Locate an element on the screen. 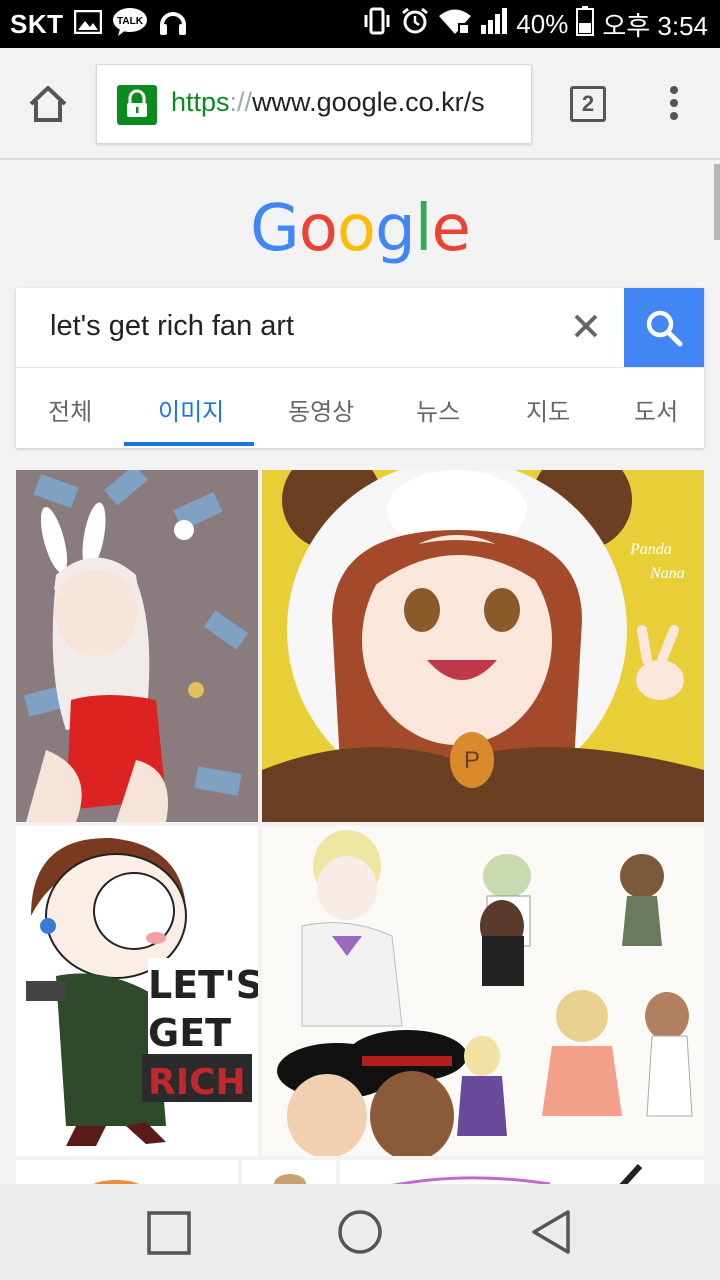  wifi-icon is located at coordinates (455, 24).